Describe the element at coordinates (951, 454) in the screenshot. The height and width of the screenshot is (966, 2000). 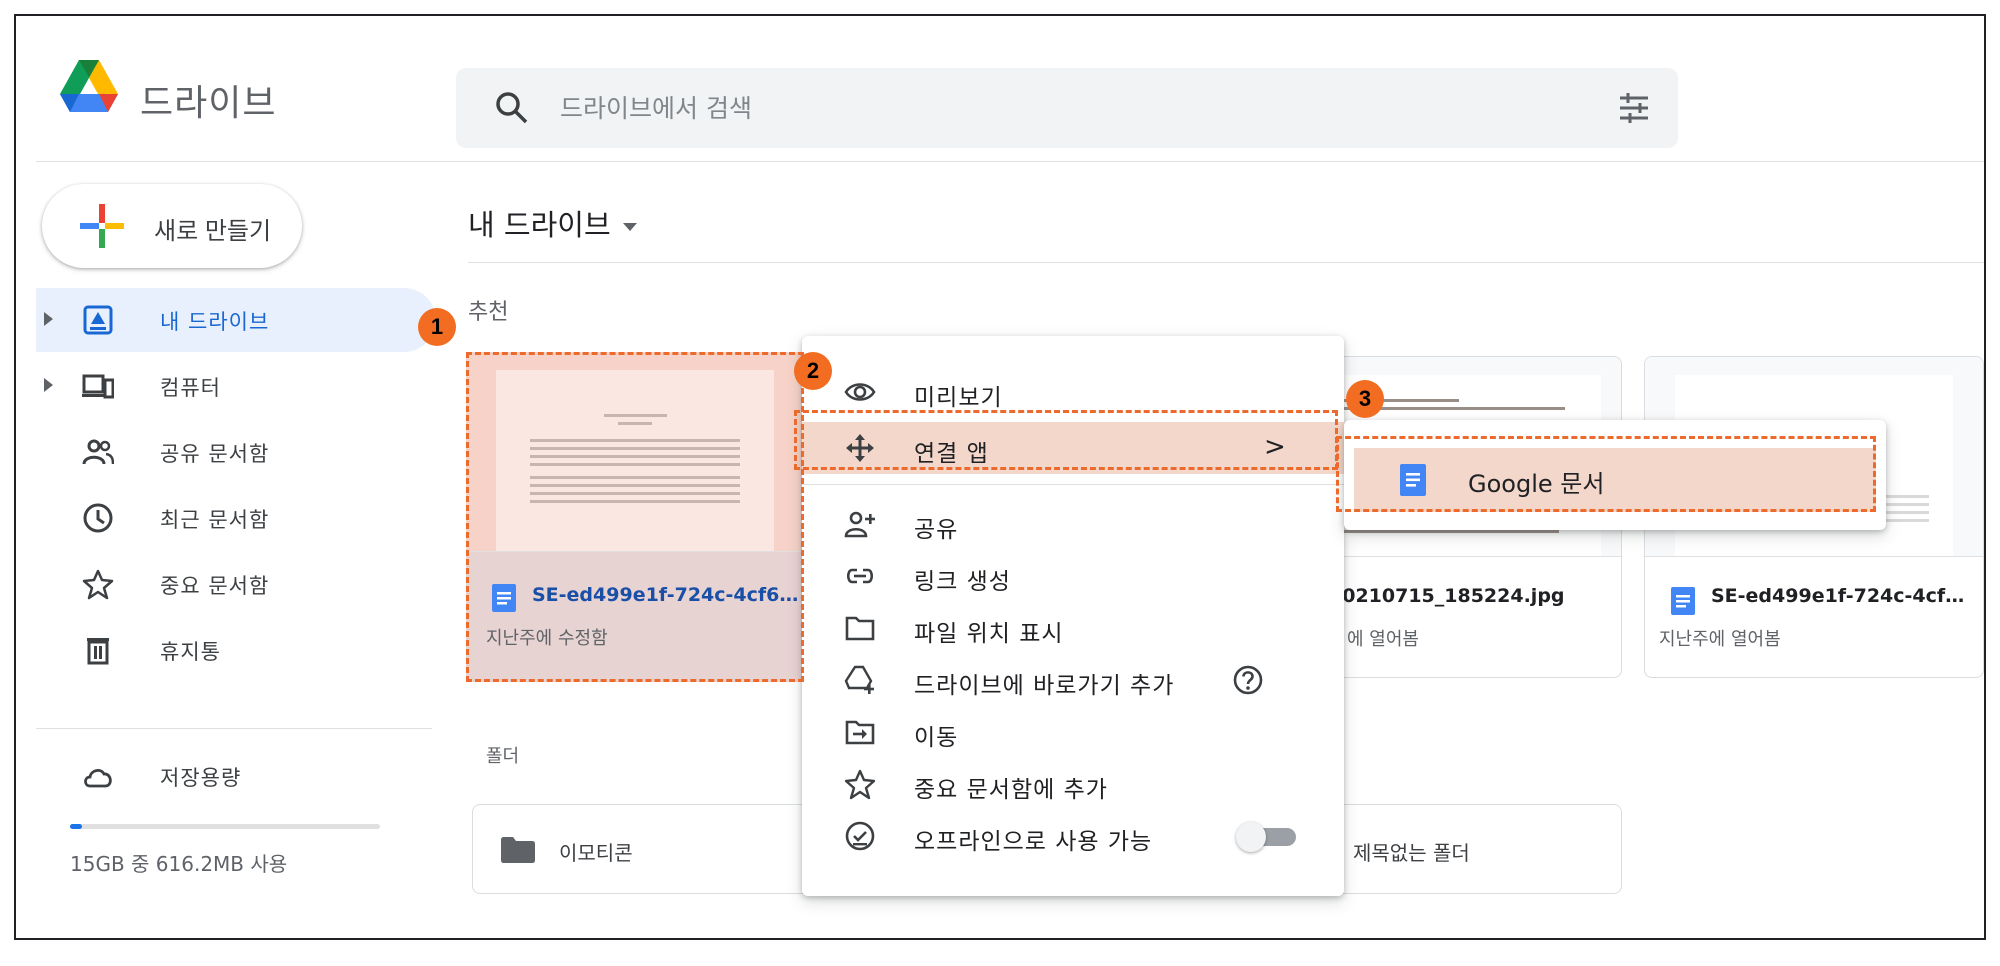
I see `menu-item-label: 연결 앱` at that location.